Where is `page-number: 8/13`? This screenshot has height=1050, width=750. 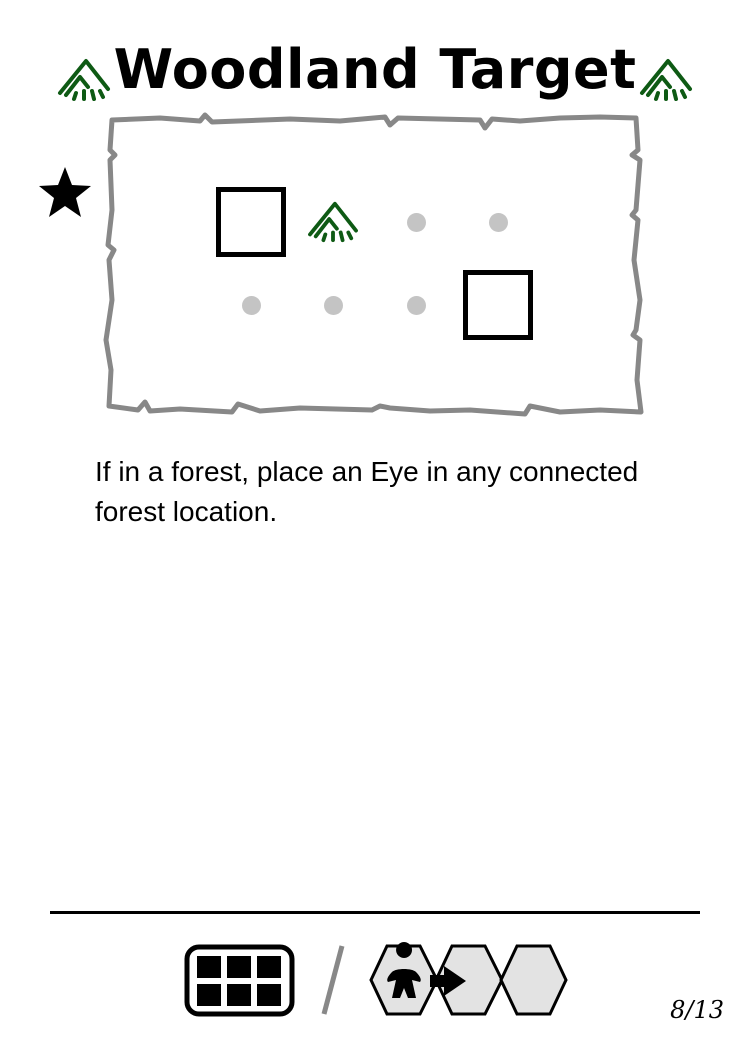
page-number: 8/13 is located at coordinates (697, 1010).